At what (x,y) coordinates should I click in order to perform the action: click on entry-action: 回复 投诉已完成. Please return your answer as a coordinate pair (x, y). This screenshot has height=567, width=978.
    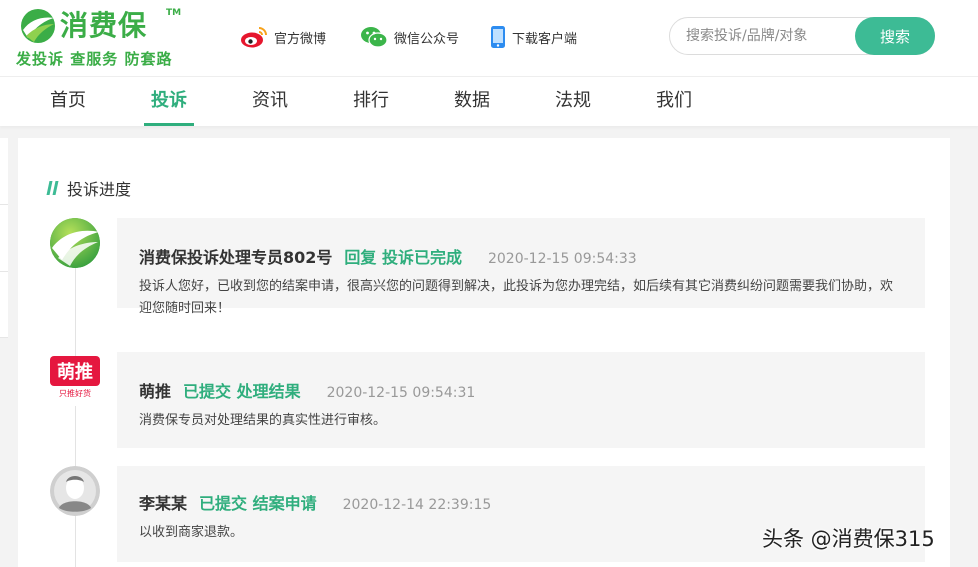
    Looking at the image, I should click on (403, 257).